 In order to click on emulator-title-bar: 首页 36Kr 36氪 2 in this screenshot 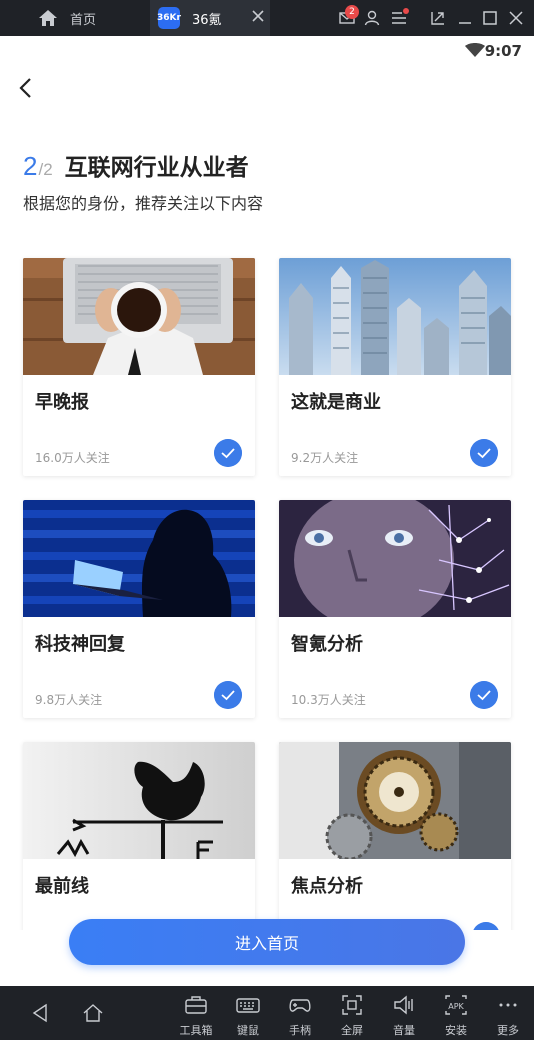, I will do `click(267, 18)`.